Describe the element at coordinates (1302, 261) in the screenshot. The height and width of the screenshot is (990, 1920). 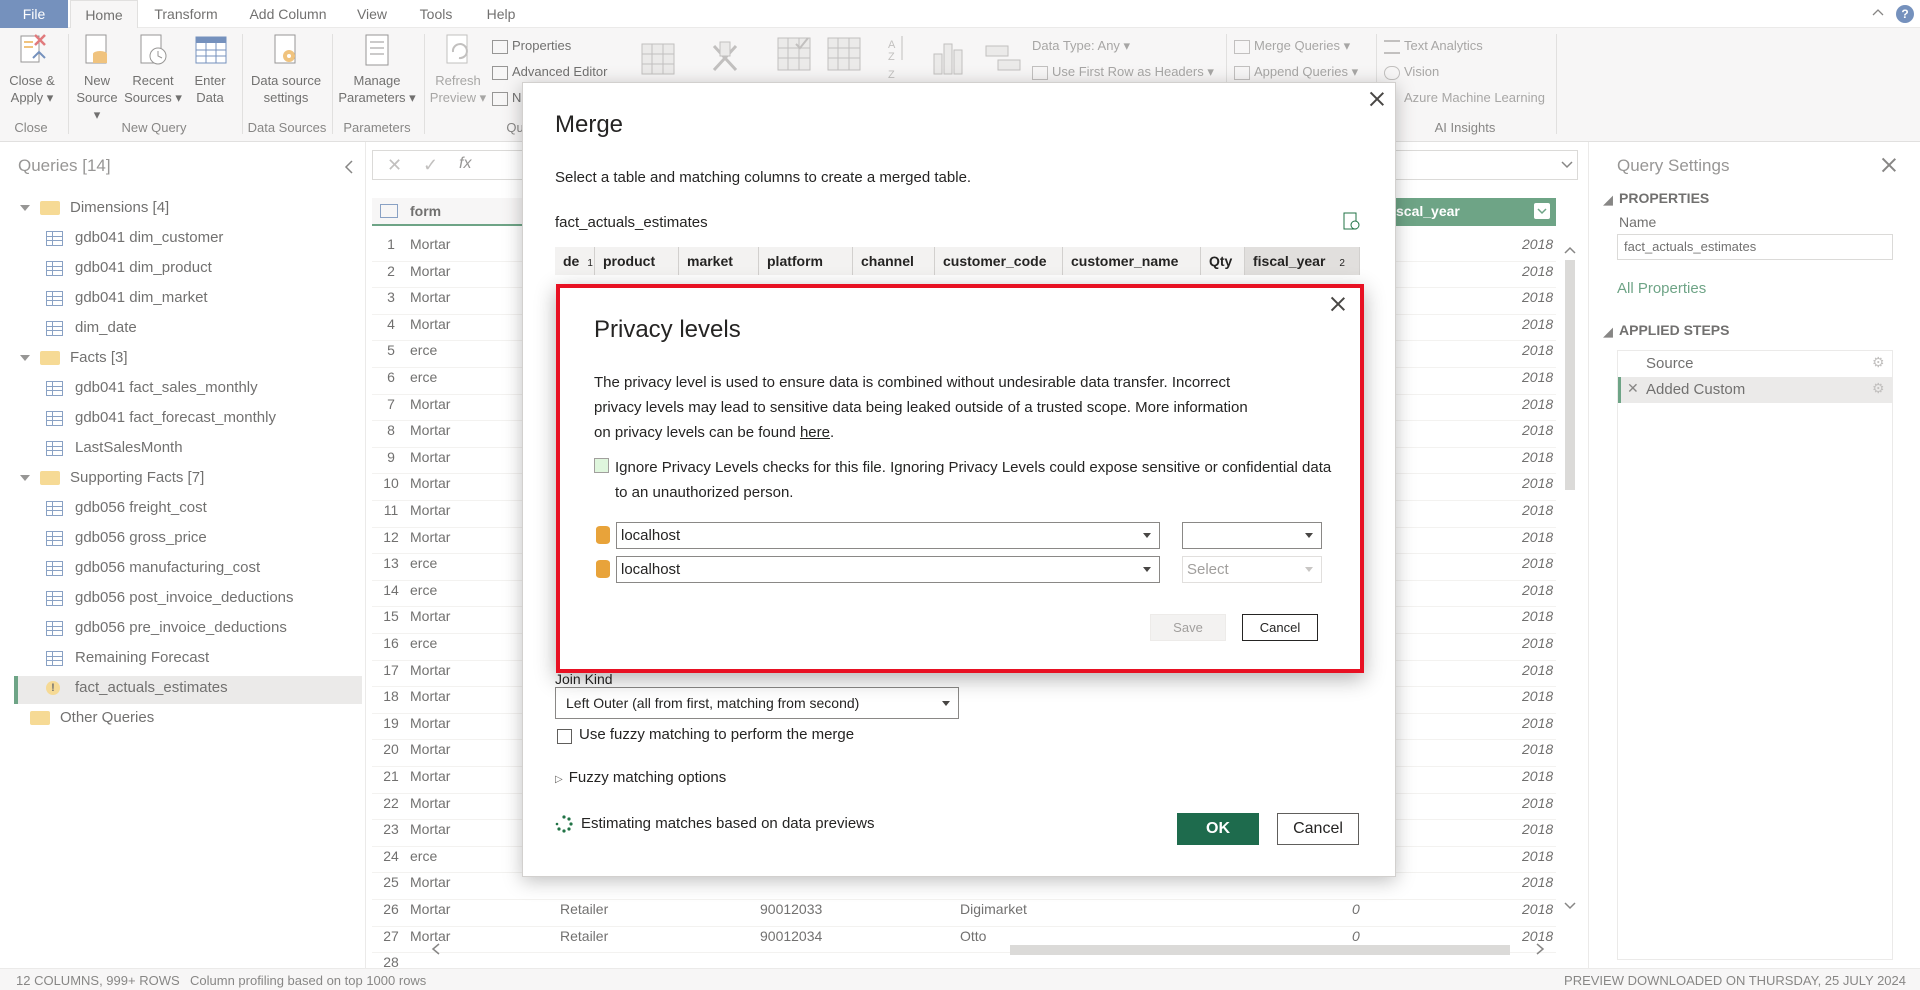
I see `column-header-selected: fiscal_year 2` at that location.